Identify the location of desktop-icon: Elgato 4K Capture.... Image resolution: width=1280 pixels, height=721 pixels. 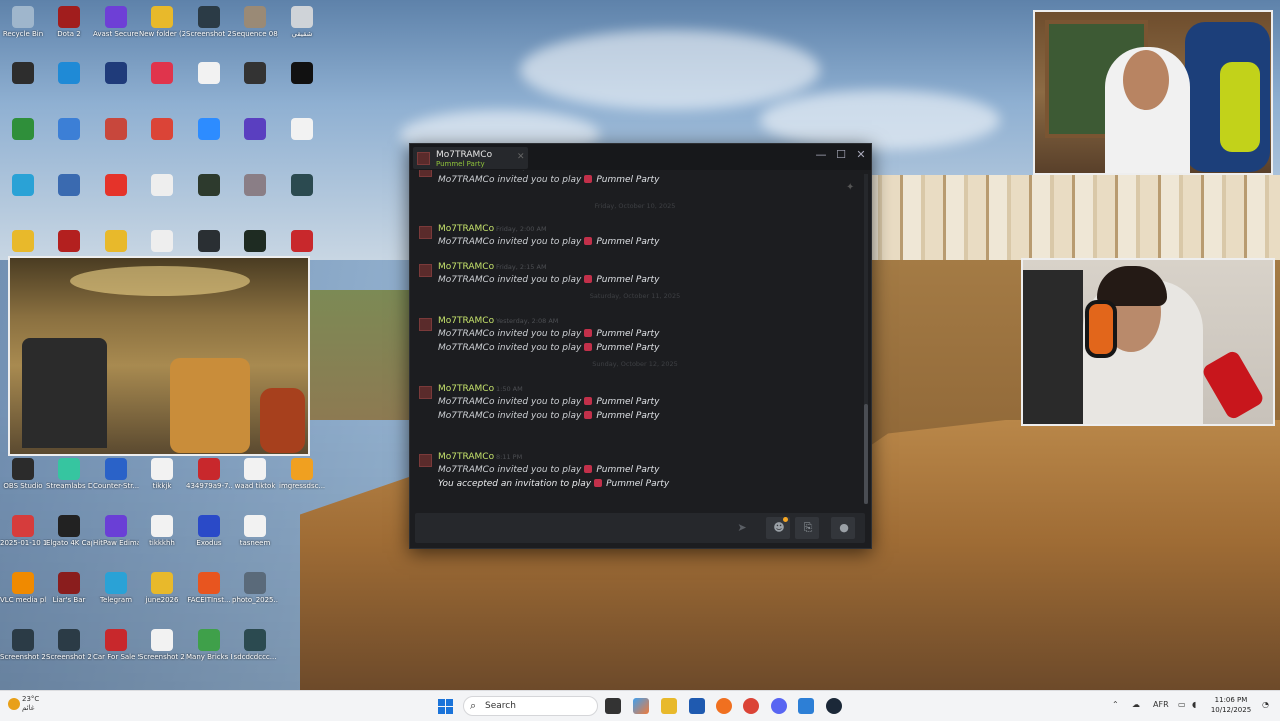
(69, 530).